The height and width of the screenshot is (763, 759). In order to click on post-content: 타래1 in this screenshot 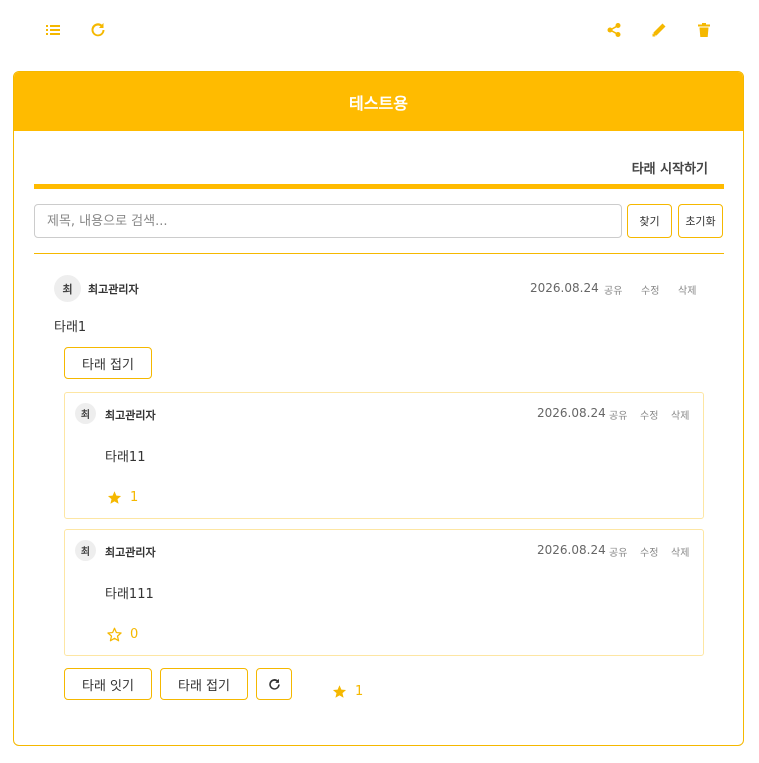, I will do `click(70, 327)`.